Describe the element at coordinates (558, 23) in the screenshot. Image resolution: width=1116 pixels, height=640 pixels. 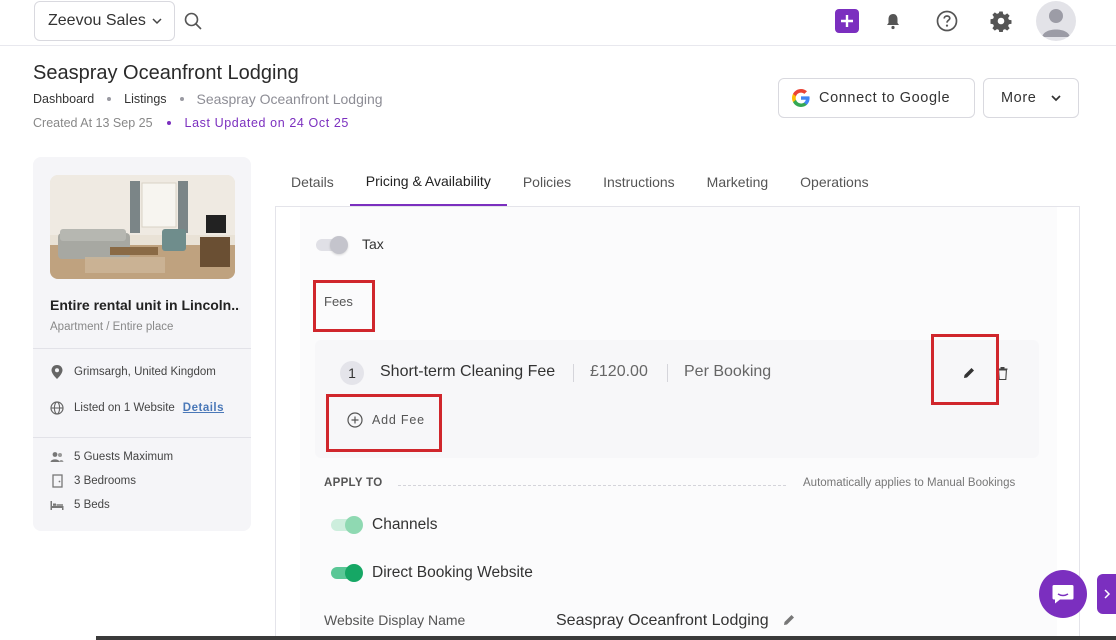
I see `top-bar: Zeevou Sales` at that location.